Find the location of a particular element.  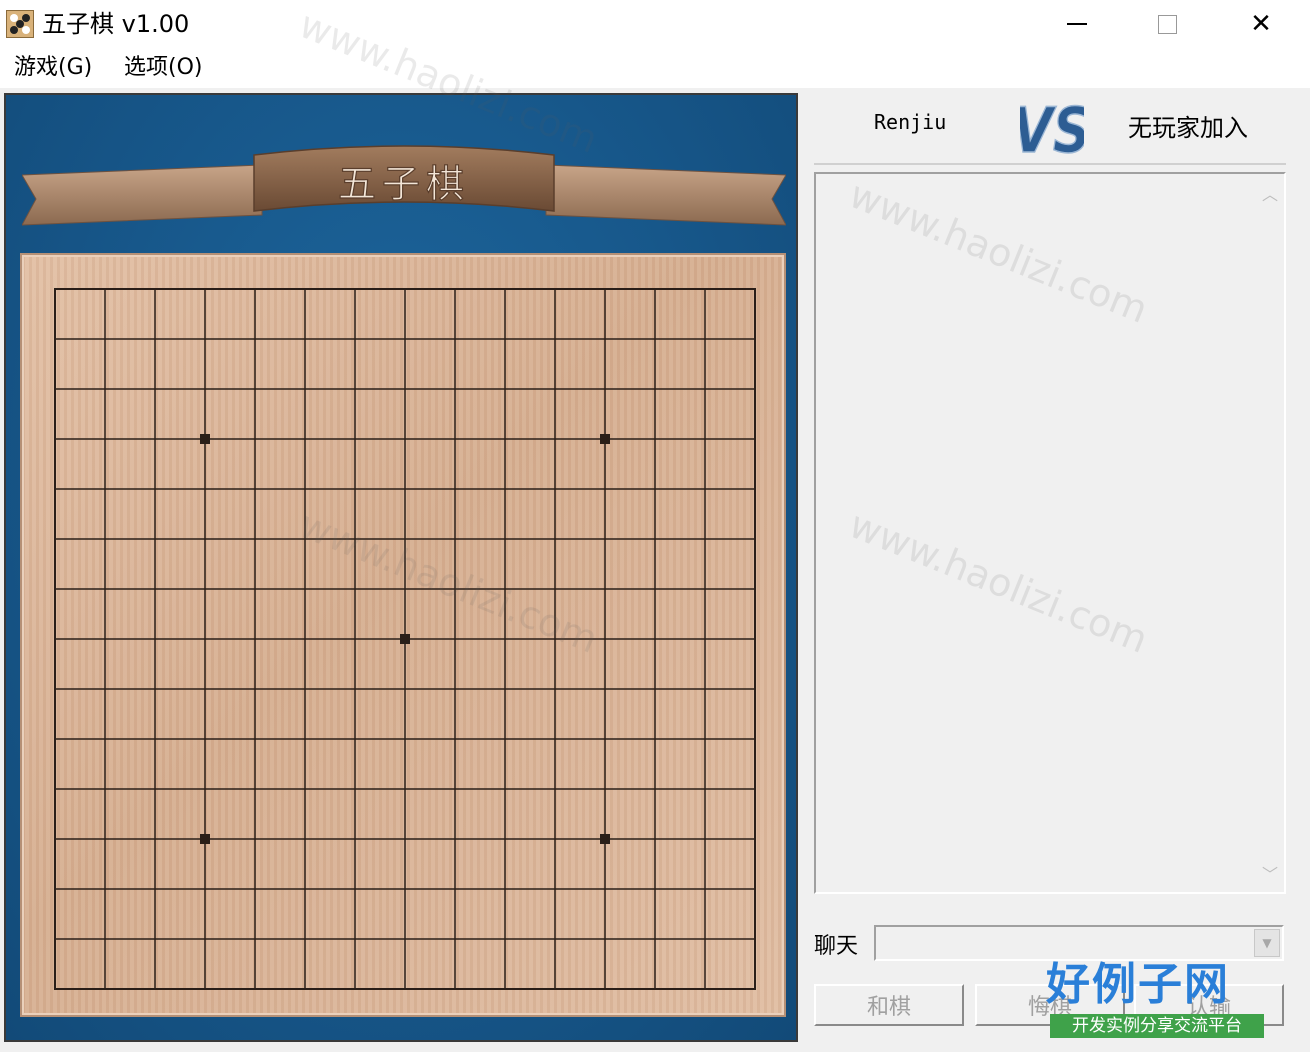

watermark-logo-main: 好例子网 is located at coordinates (1138, 984).